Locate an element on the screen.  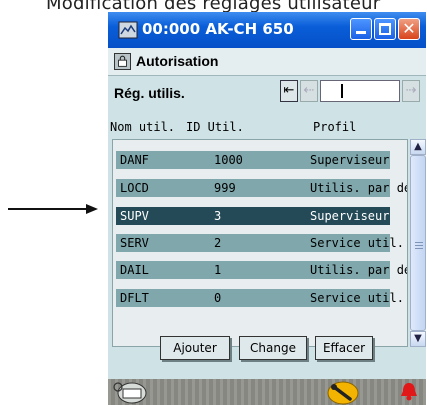
maximize-button is located at coordinates (385, 29).